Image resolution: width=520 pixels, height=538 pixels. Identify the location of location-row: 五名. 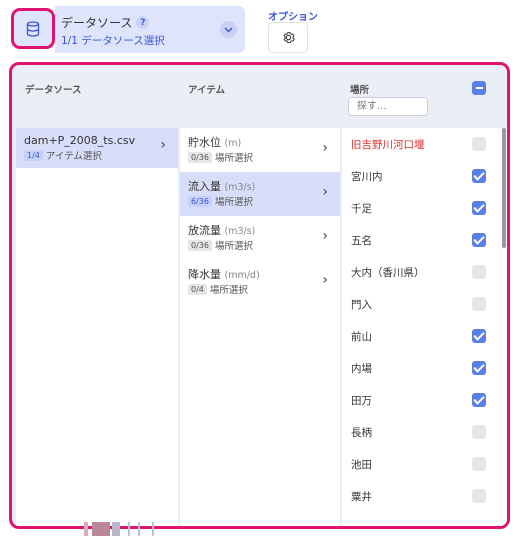
(422, 240).